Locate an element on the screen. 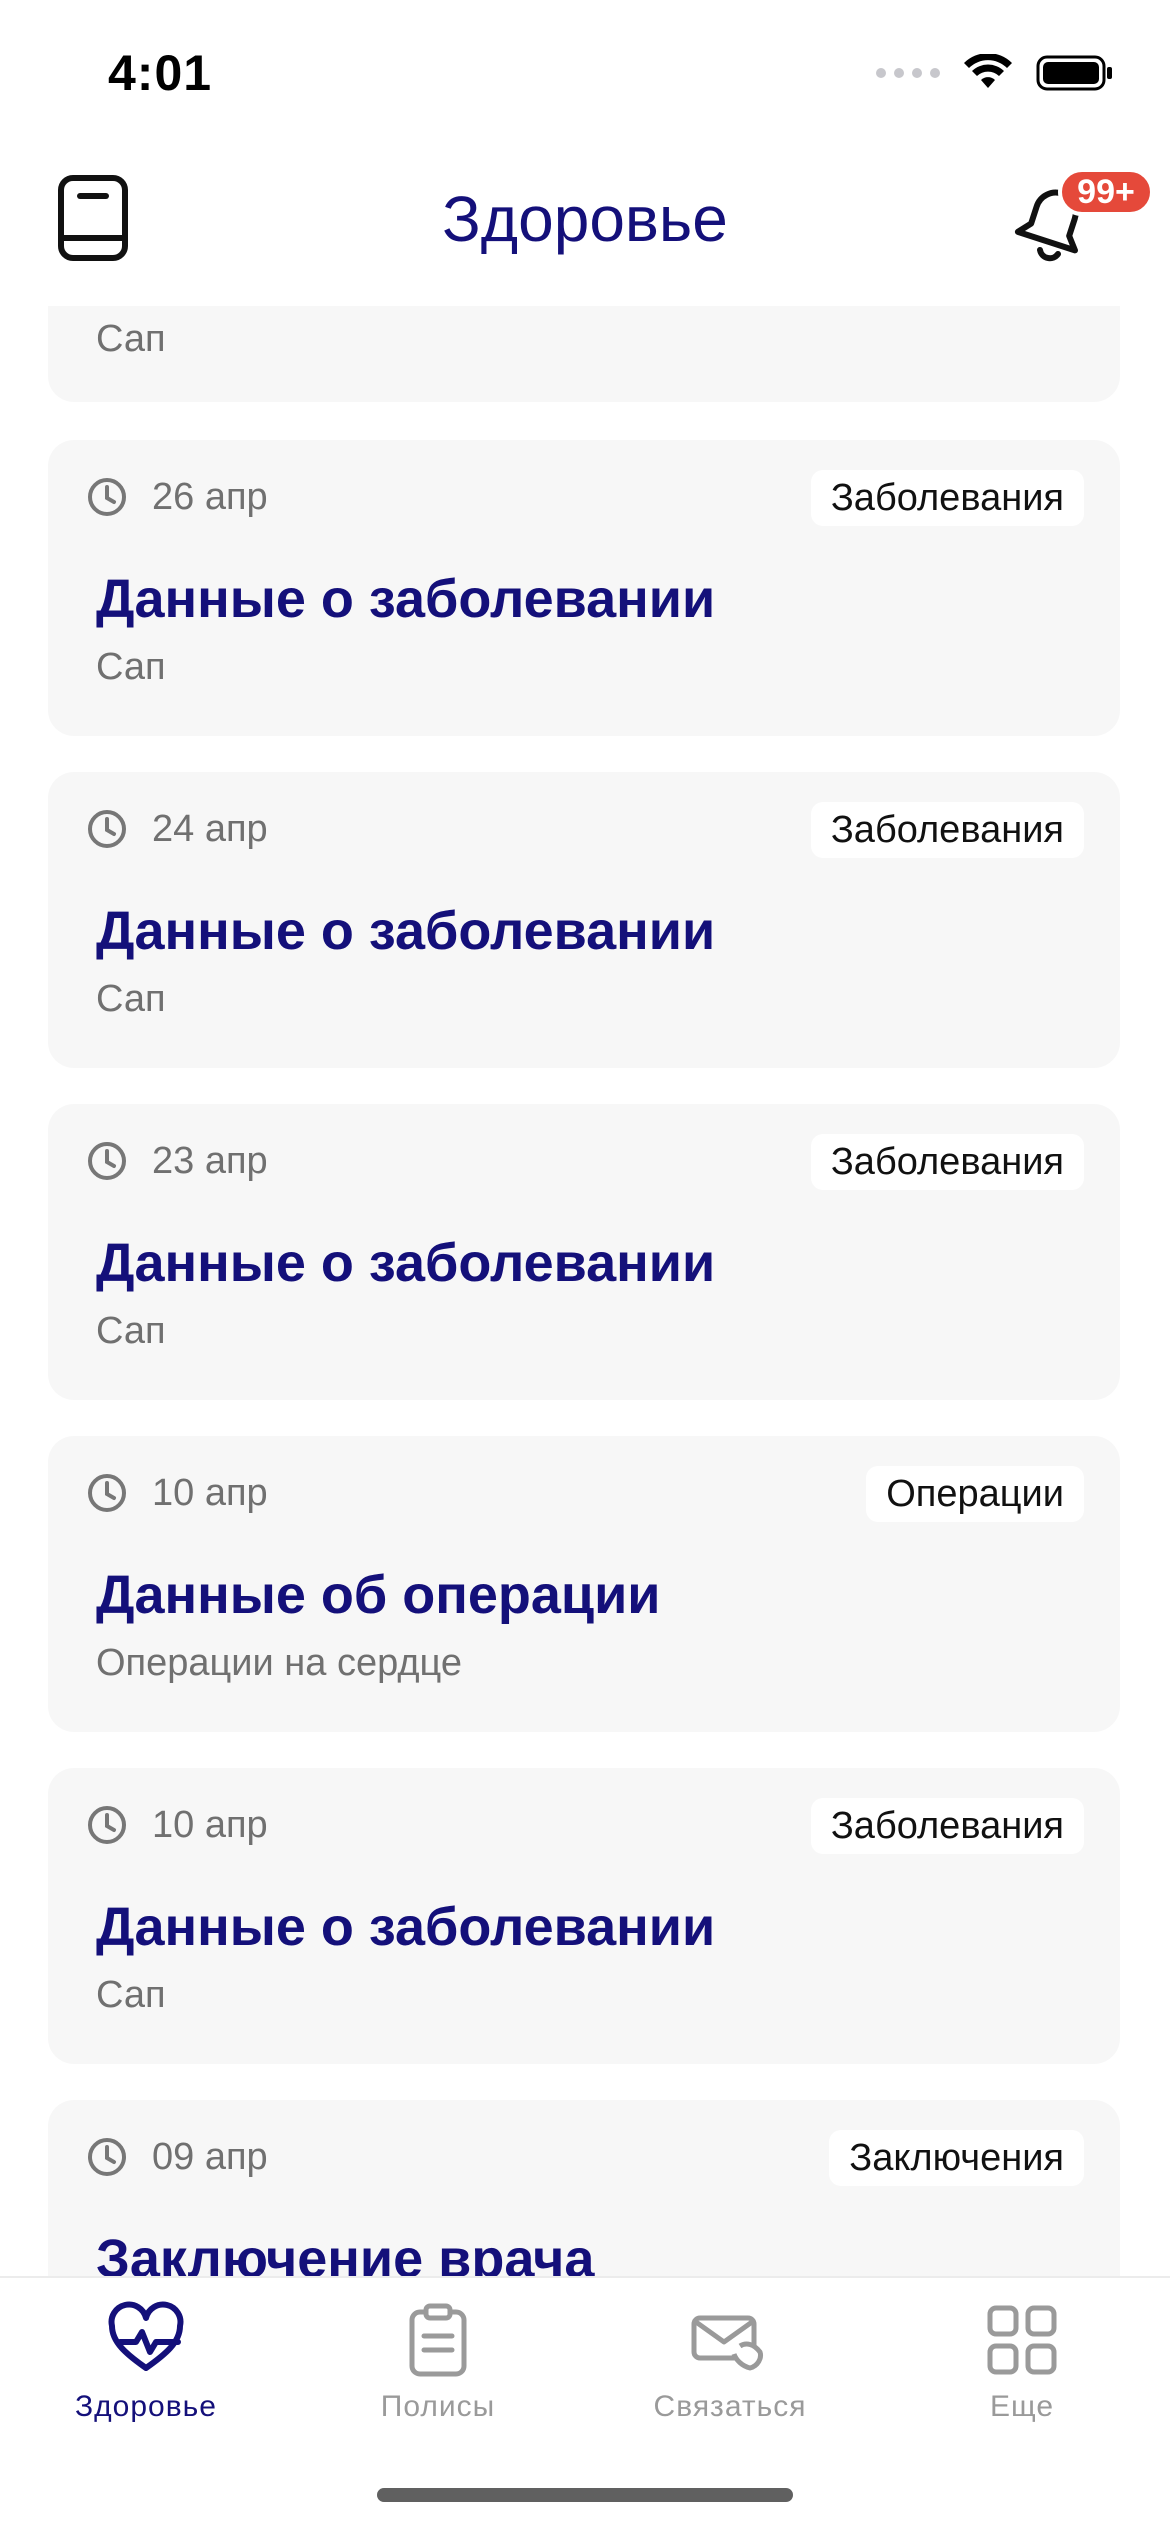 The height and width of the screenshot is (2532, 1170). clipboard-icon is located at coordinates (438, 2340).